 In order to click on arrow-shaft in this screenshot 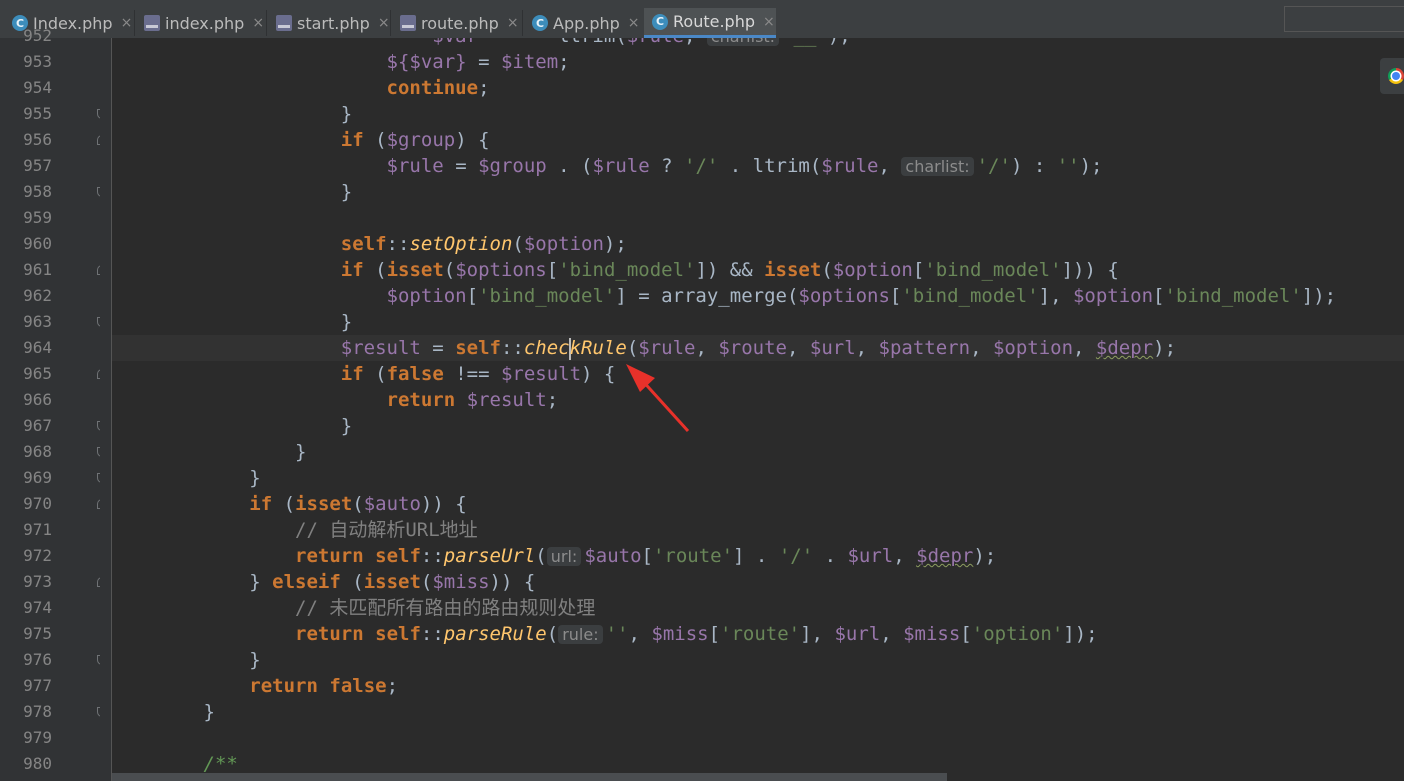, I will do `click(664, 404)`.